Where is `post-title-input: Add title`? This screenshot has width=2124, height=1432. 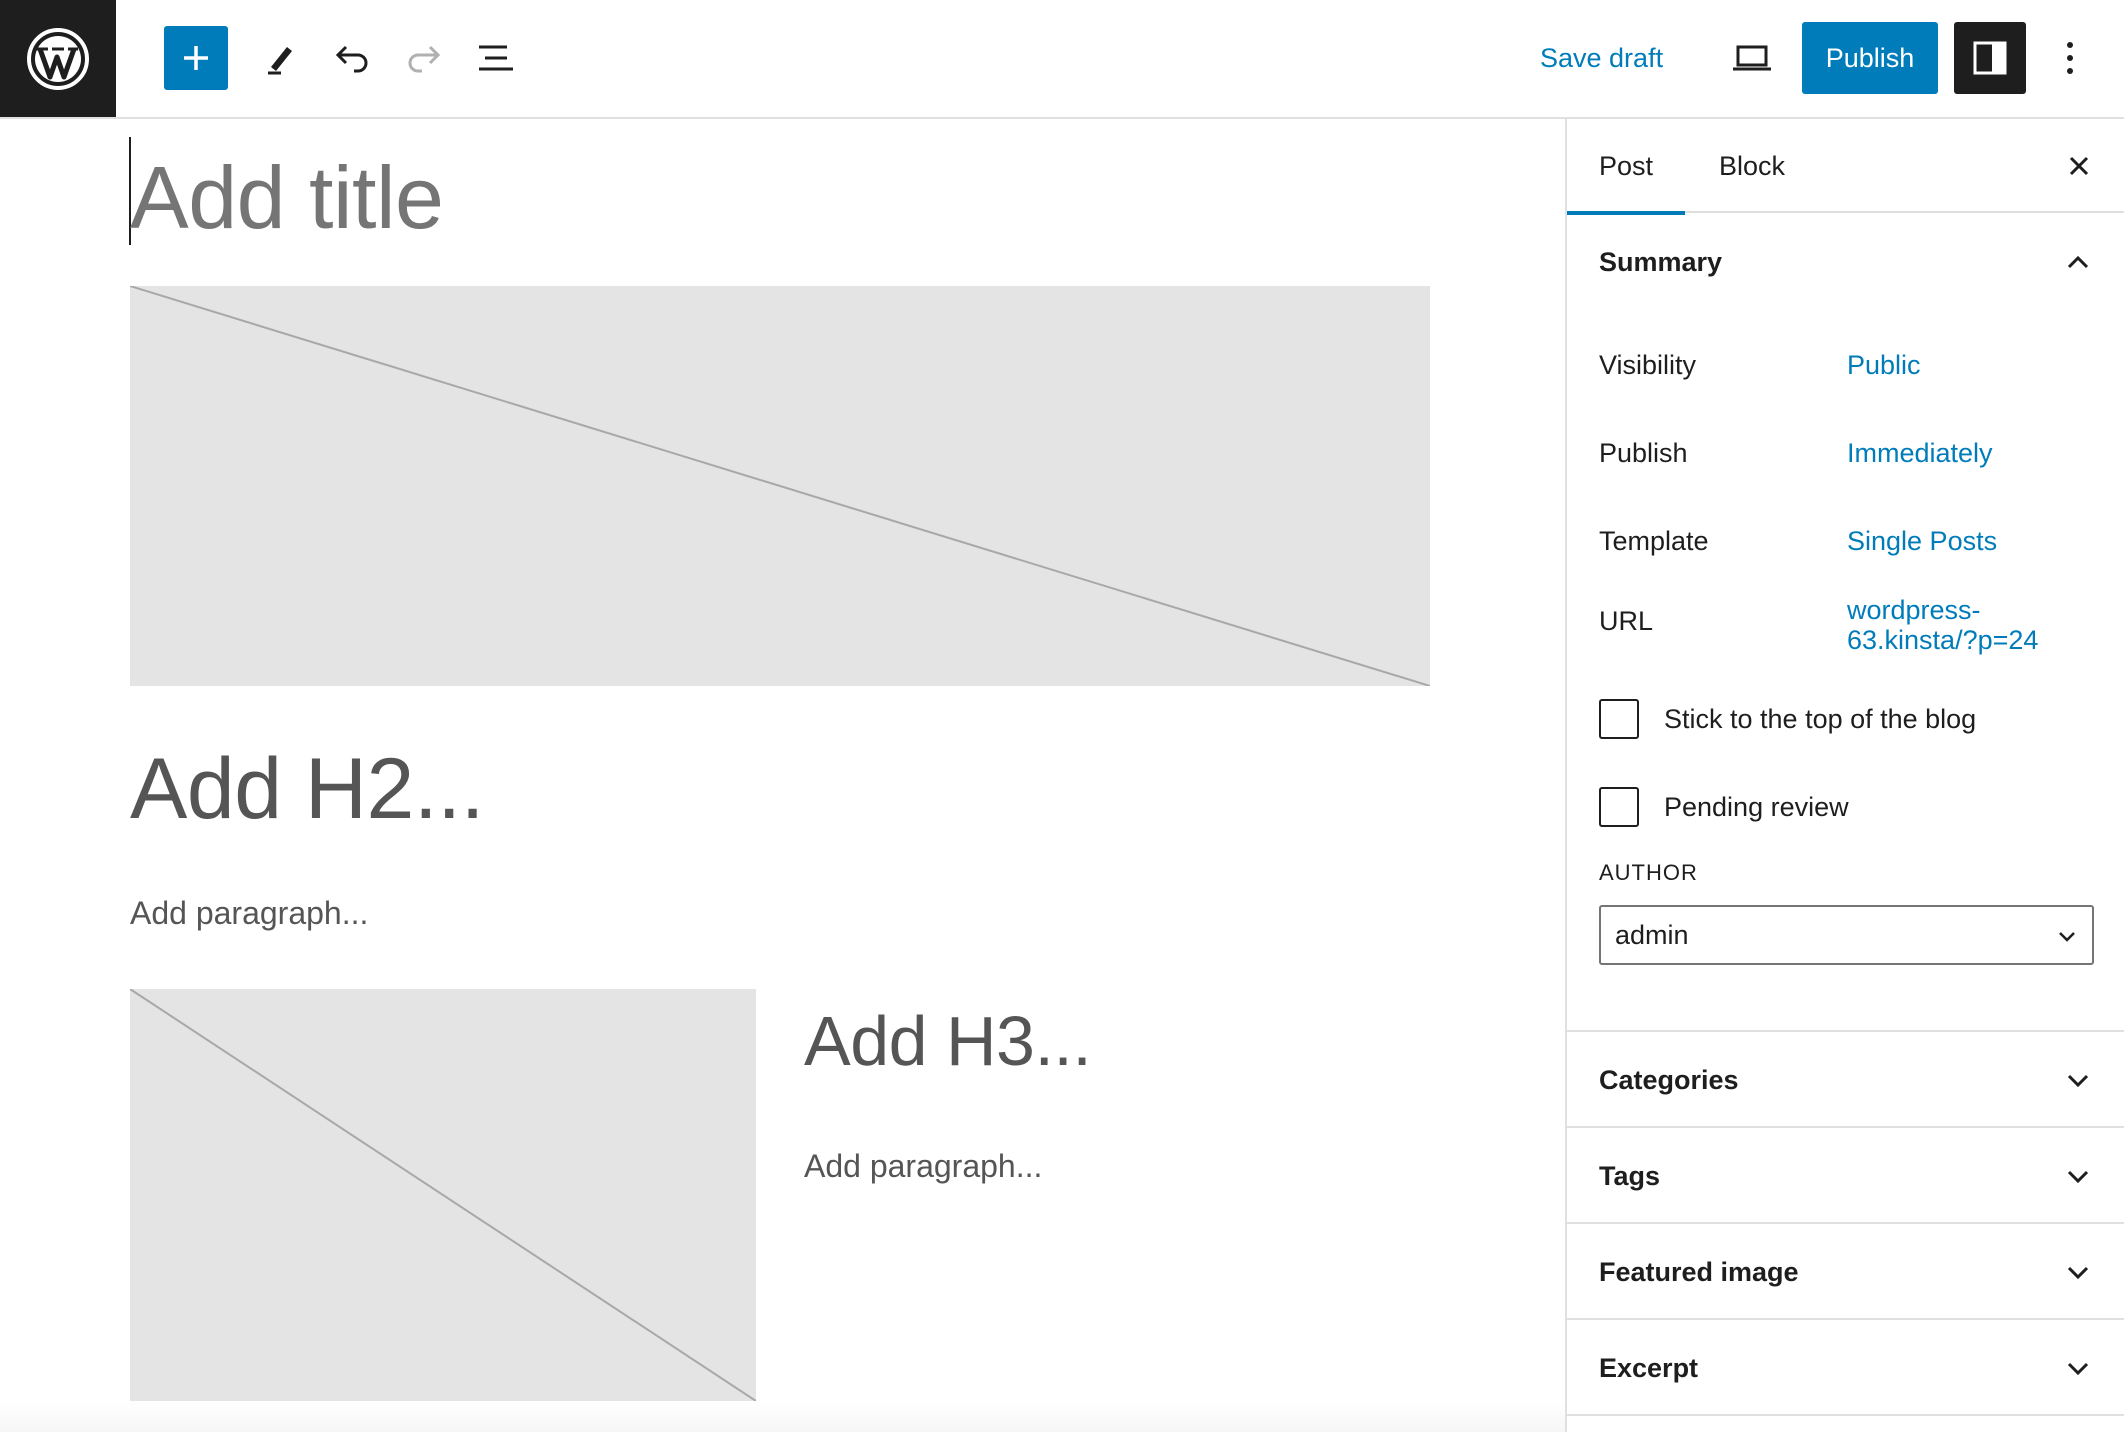
post-title-input: Add title is located at coordinates (287, 198).